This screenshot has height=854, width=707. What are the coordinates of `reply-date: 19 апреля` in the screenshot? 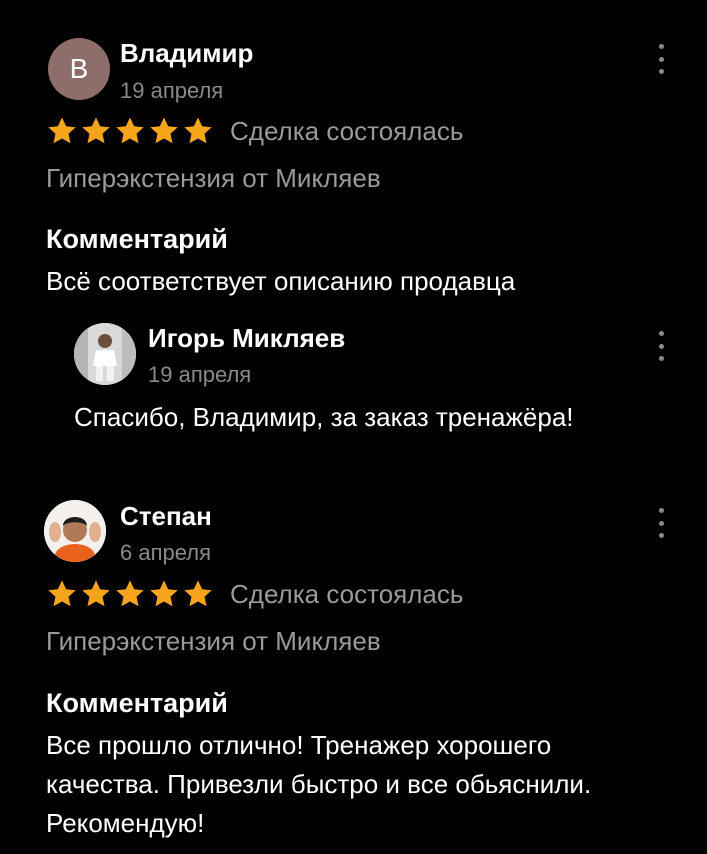 It's located at (200, 374).